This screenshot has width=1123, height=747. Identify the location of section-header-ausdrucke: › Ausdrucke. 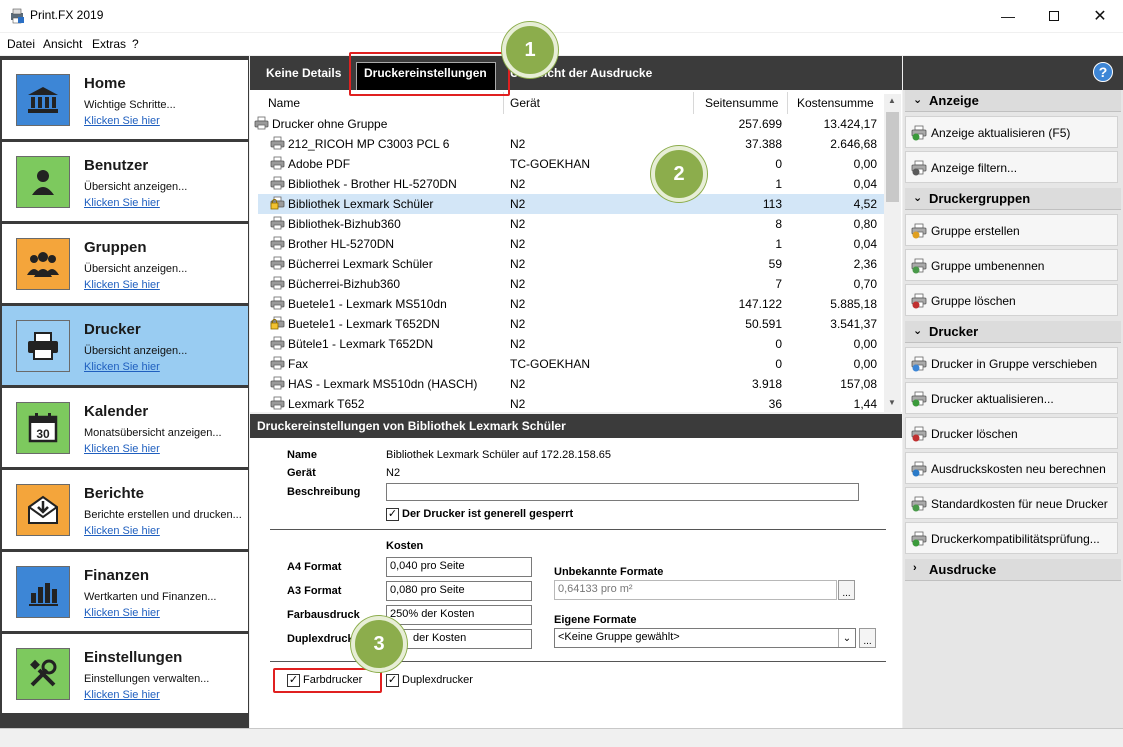
(1013, 570).